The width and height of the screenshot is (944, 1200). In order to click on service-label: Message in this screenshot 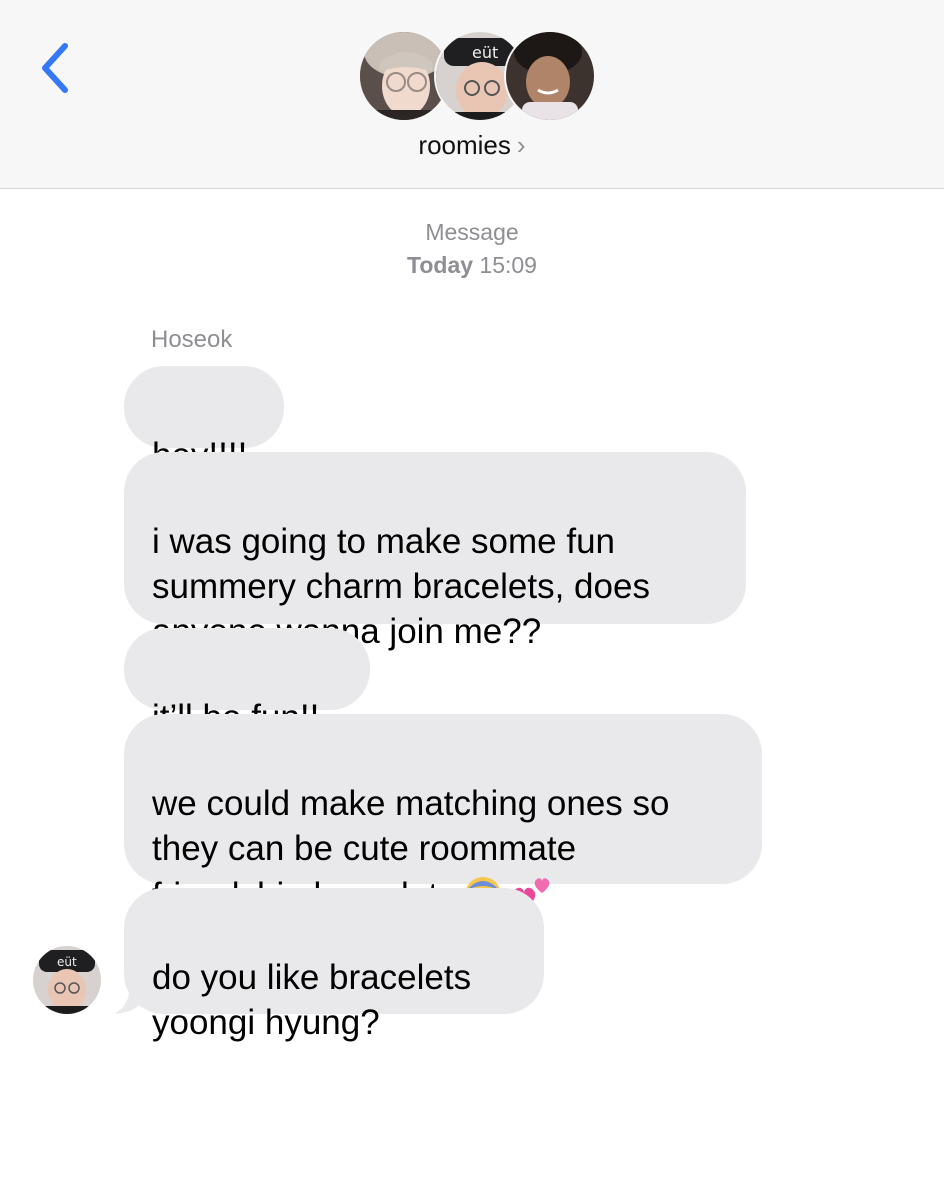, I will do `click(472, 232)`.